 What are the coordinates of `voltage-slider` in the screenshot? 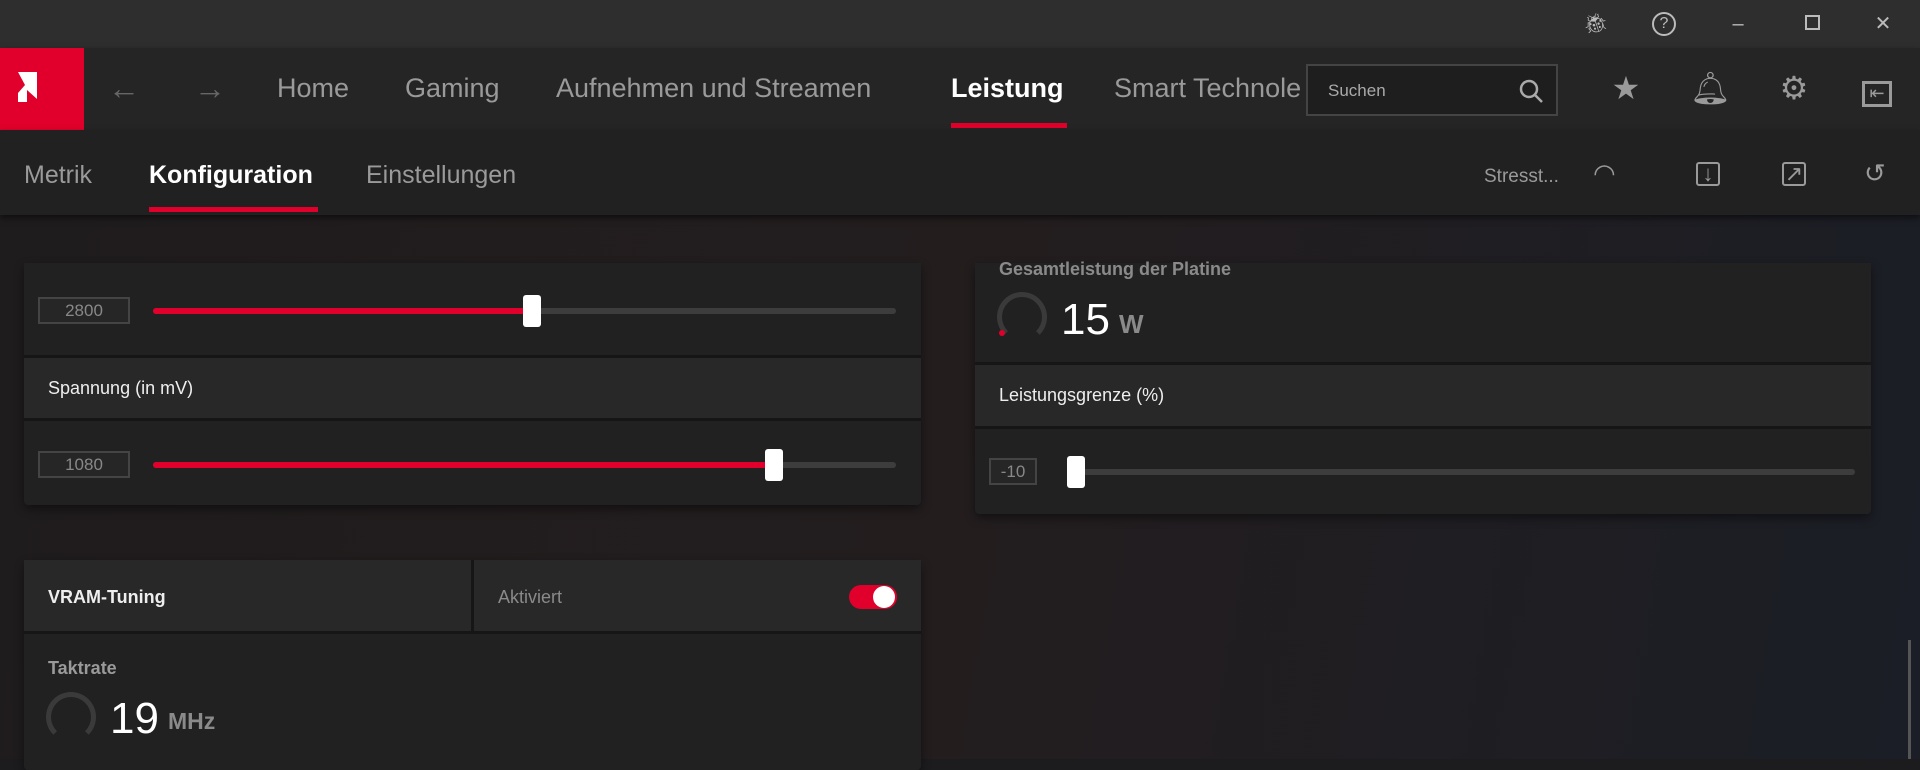 It's located at (524, 465).